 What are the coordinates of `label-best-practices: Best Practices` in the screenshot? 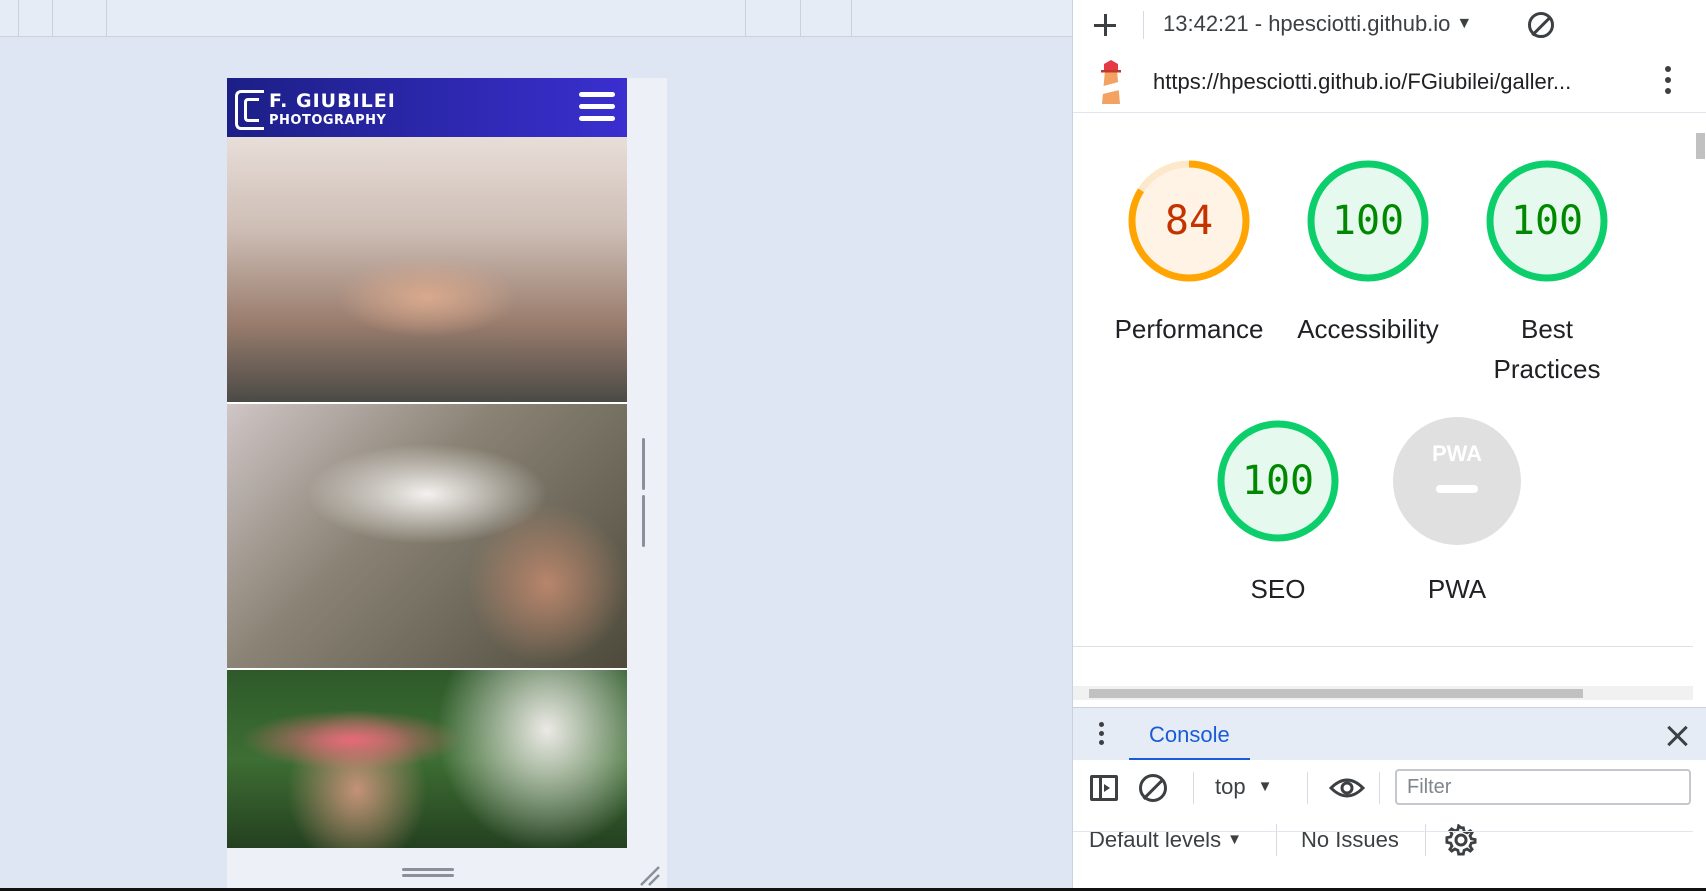 It's located at (1547, 349).